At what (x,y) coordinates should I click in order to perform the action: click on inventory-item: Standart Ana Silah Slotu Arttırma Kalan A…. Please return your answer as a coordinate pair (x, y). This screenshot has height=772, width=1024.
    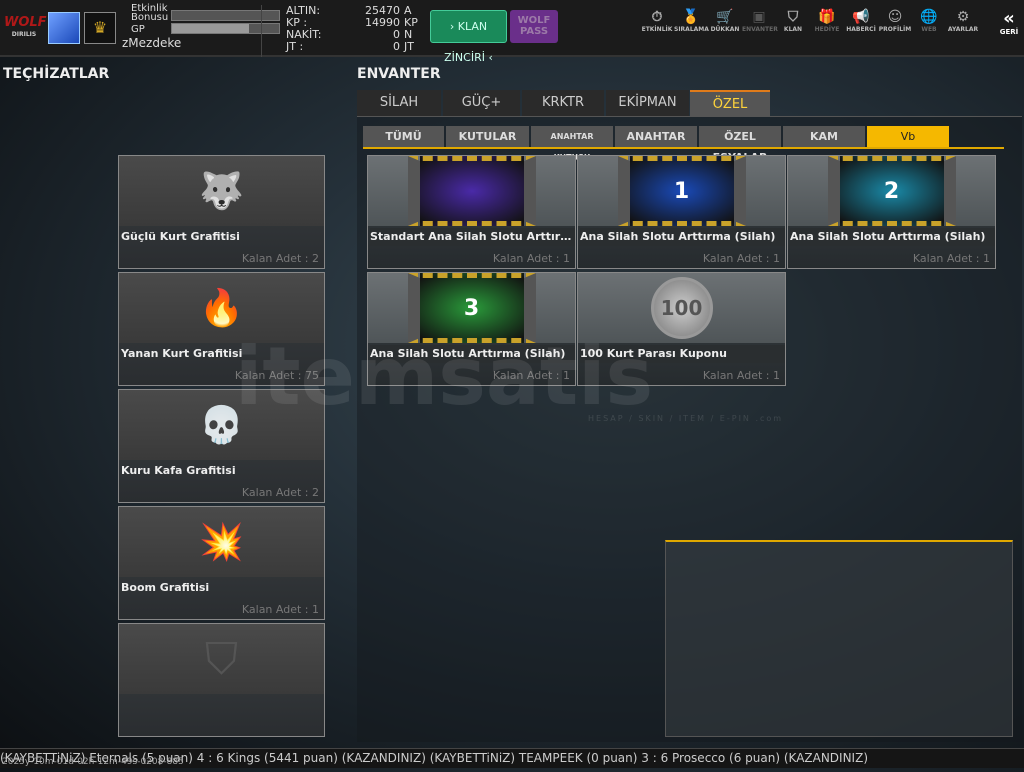
    Looking at the image, I should click on (471, 212).